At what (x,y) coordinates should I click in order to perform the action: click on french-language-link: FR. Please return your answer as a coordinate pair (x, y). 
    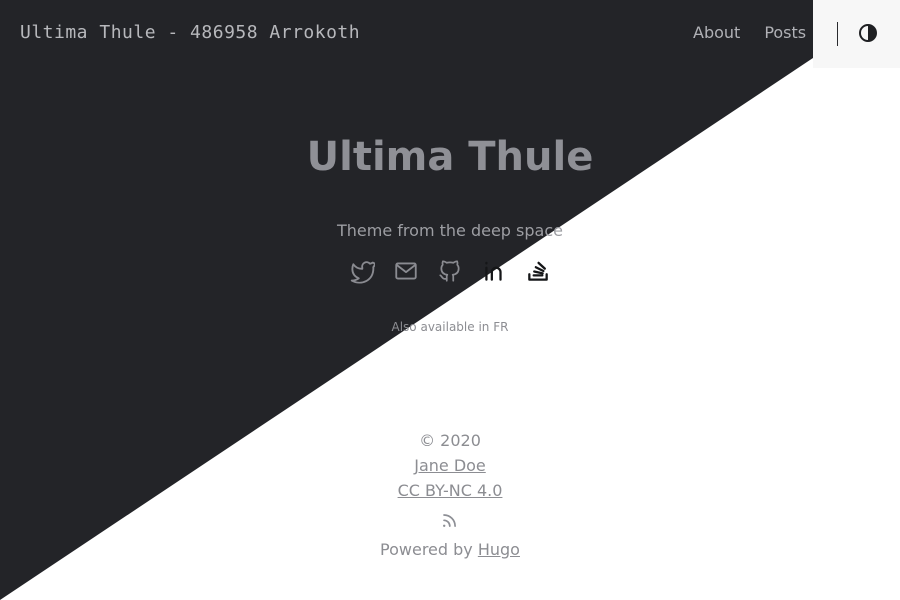
    Looking at the image, I should click on (500, 327).